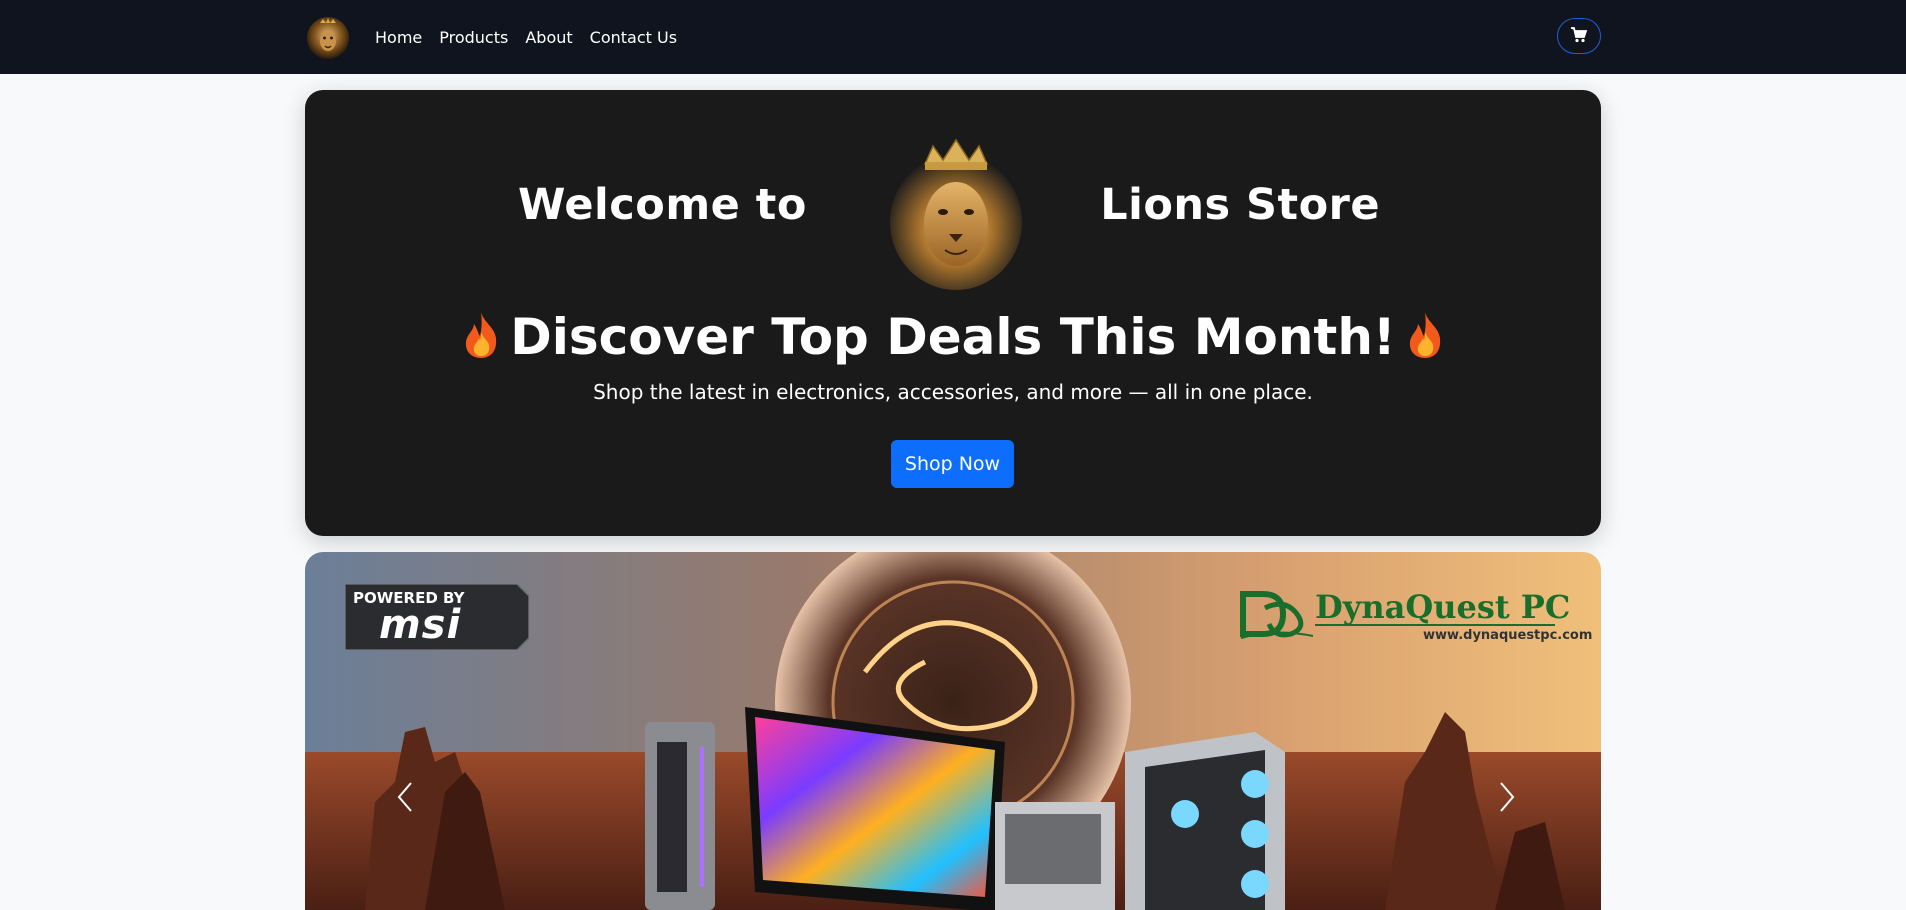 The width and height of the screenshot is (1906, 910). What do you see at coordinates (328, 37) in the screenshot?
I see `lion-logo-icon` at bounding box center [328, 37].